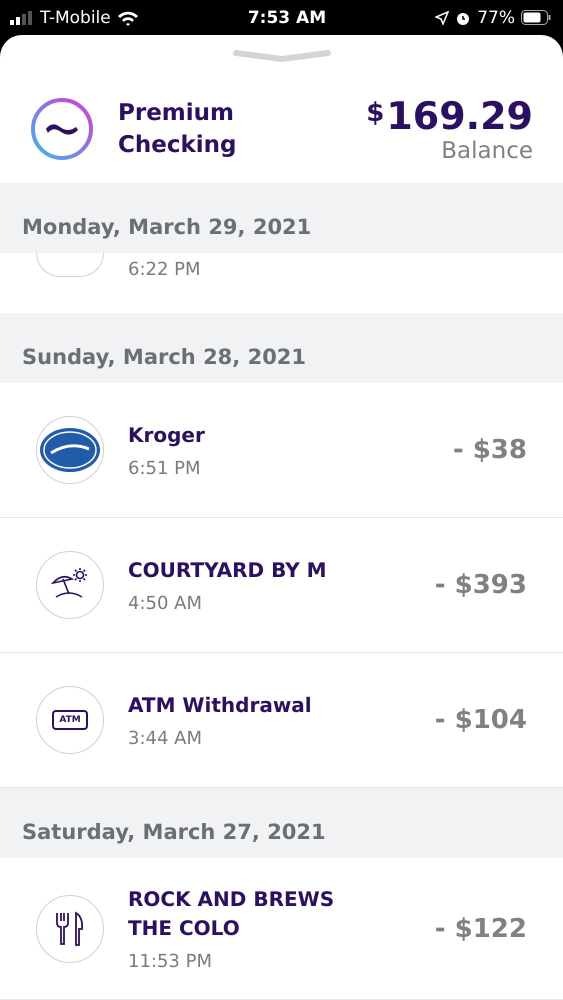  Describe the element at coordinates (281, 823) in the screenshot. I see `date-header: Saturday, March 27, 2021` at that location.